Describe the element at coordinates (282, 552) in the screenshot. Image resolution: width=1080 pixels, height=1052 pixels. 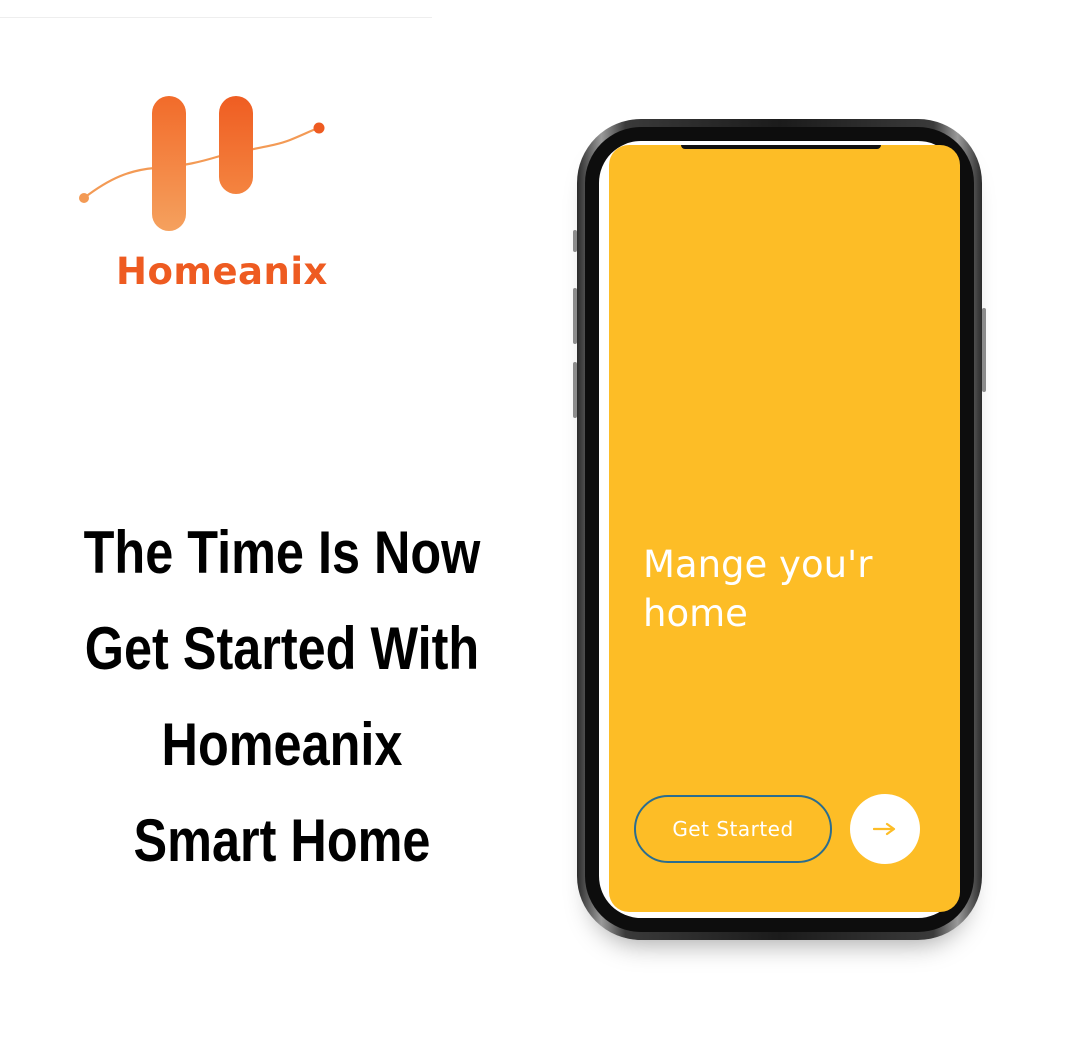
I see `headline-line: The Time Is Now` at that location.